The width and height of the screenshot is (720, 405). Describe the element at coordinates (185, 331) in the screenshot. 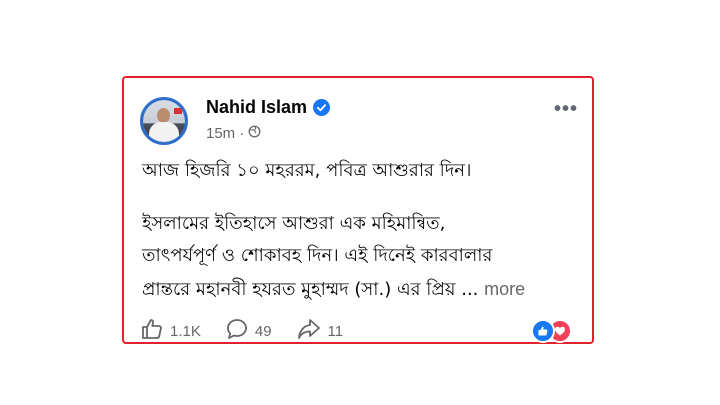

I see `like-count: 1.1K` at that location.